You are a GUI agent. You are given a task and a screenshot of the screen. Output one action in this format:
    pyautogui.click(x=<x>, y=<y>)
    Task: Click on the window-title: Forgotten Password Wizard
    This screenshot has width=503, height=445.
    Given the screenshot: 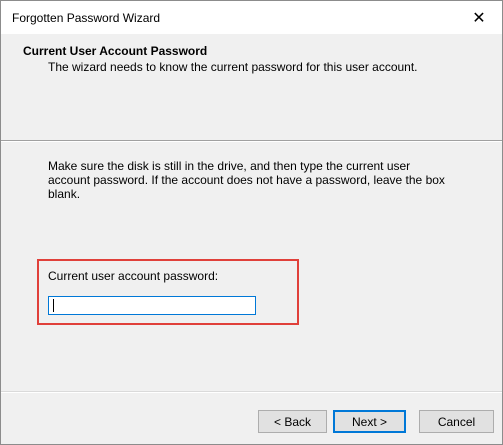 What is the action you would take?
    pyautogui.click(x=86, y=18)
    